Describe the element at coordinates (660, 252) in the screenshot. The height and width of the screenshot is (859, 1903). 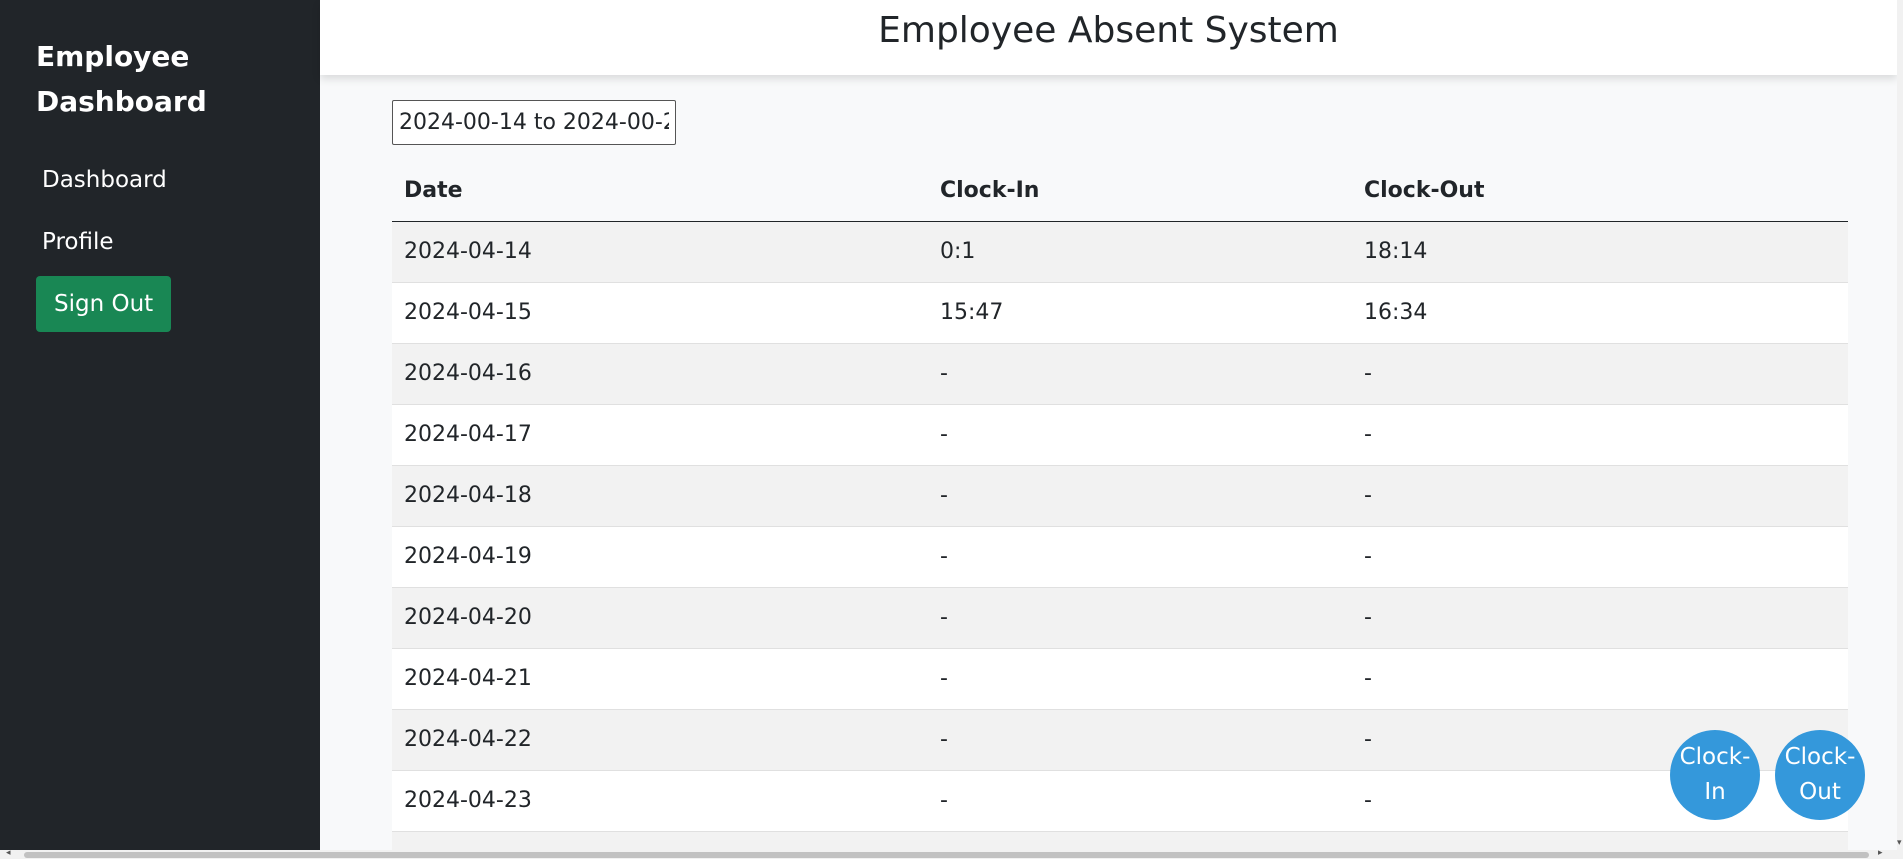
I see `cell-date: 2024-04-14` at that location.